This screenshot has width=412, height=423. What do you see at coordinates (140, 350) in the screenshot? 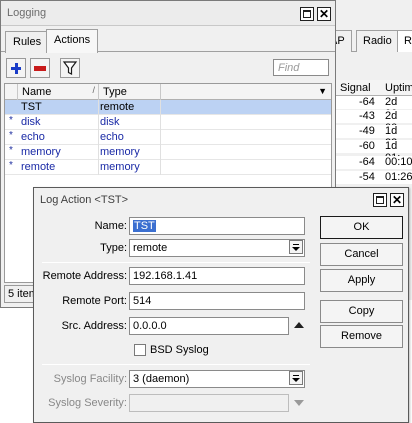
I see `bsd-syslog-checkbox` at bounding box center [140, 350].